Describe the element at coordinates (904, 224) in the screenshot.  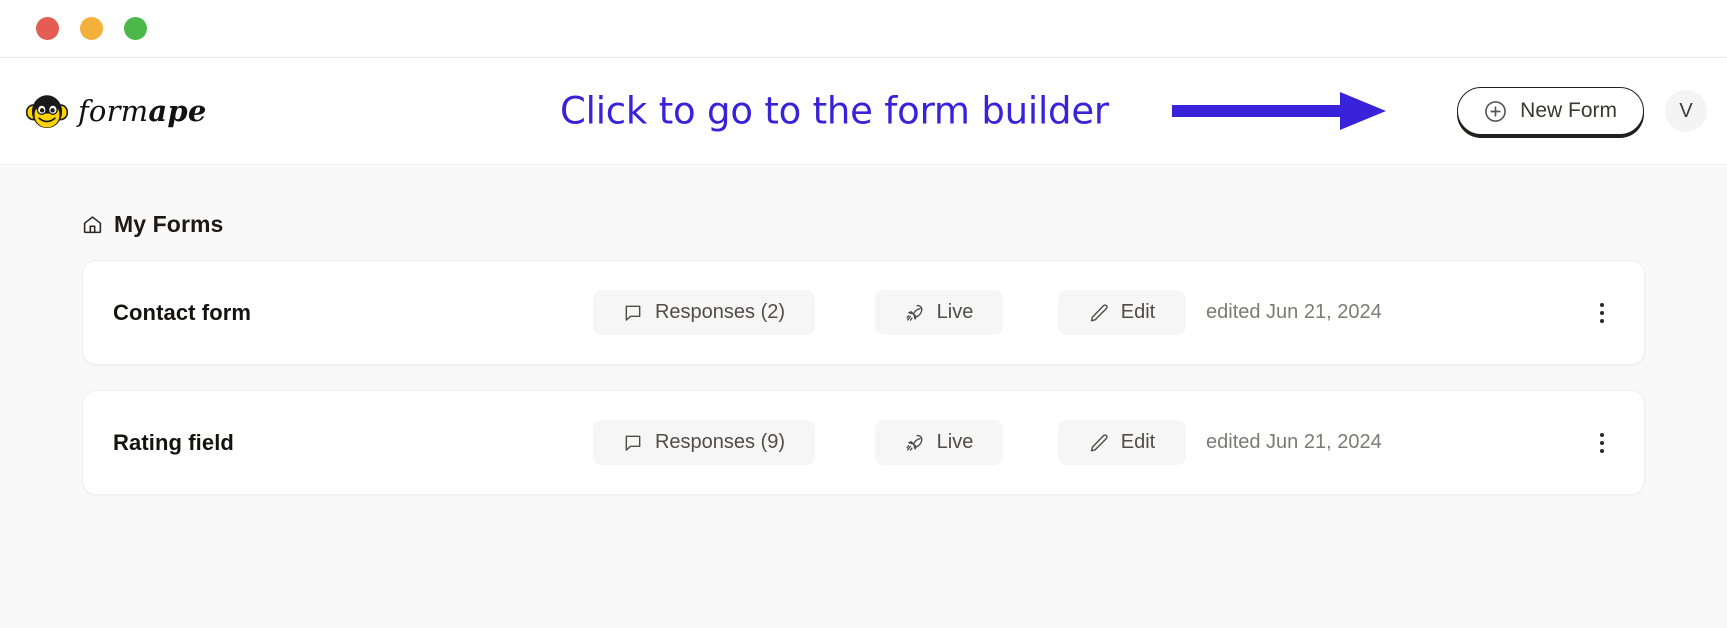
I see `breadcrumb: My Forms` at that location.